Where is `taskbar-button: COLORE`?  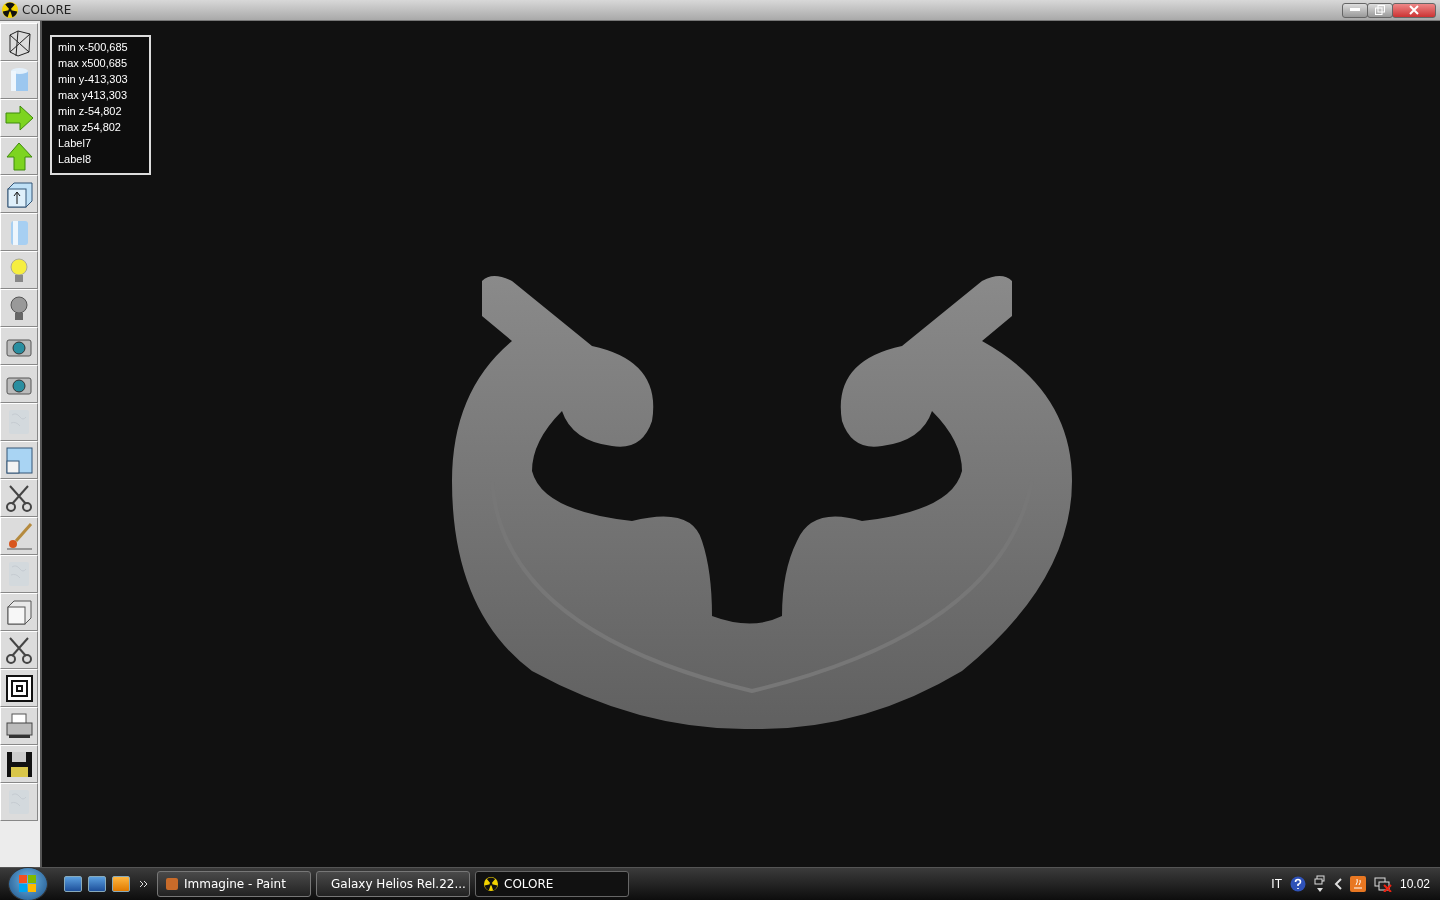 taskbar-button: COLORE is located at coordinates (552, 884).